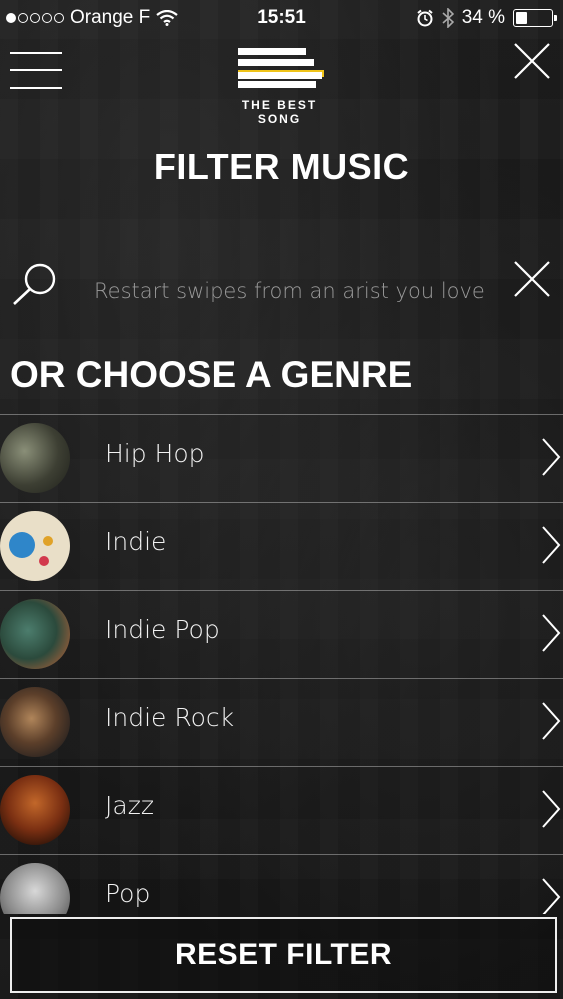 The width and height of the screenshot is (563, 999). Describe the element at coordinates (128, 893) in the screenshot. I see `genre-label: Pop` at that location.